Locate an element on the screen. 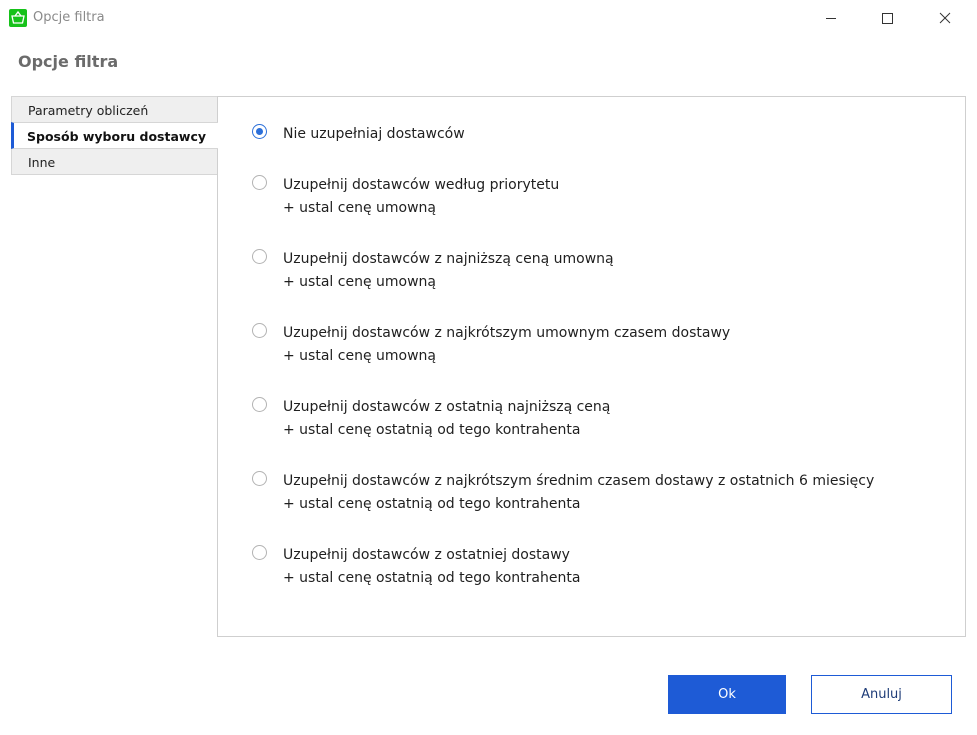 This screenshot has width=977, height=735. minimize-button is located at coordinates (831, 18).